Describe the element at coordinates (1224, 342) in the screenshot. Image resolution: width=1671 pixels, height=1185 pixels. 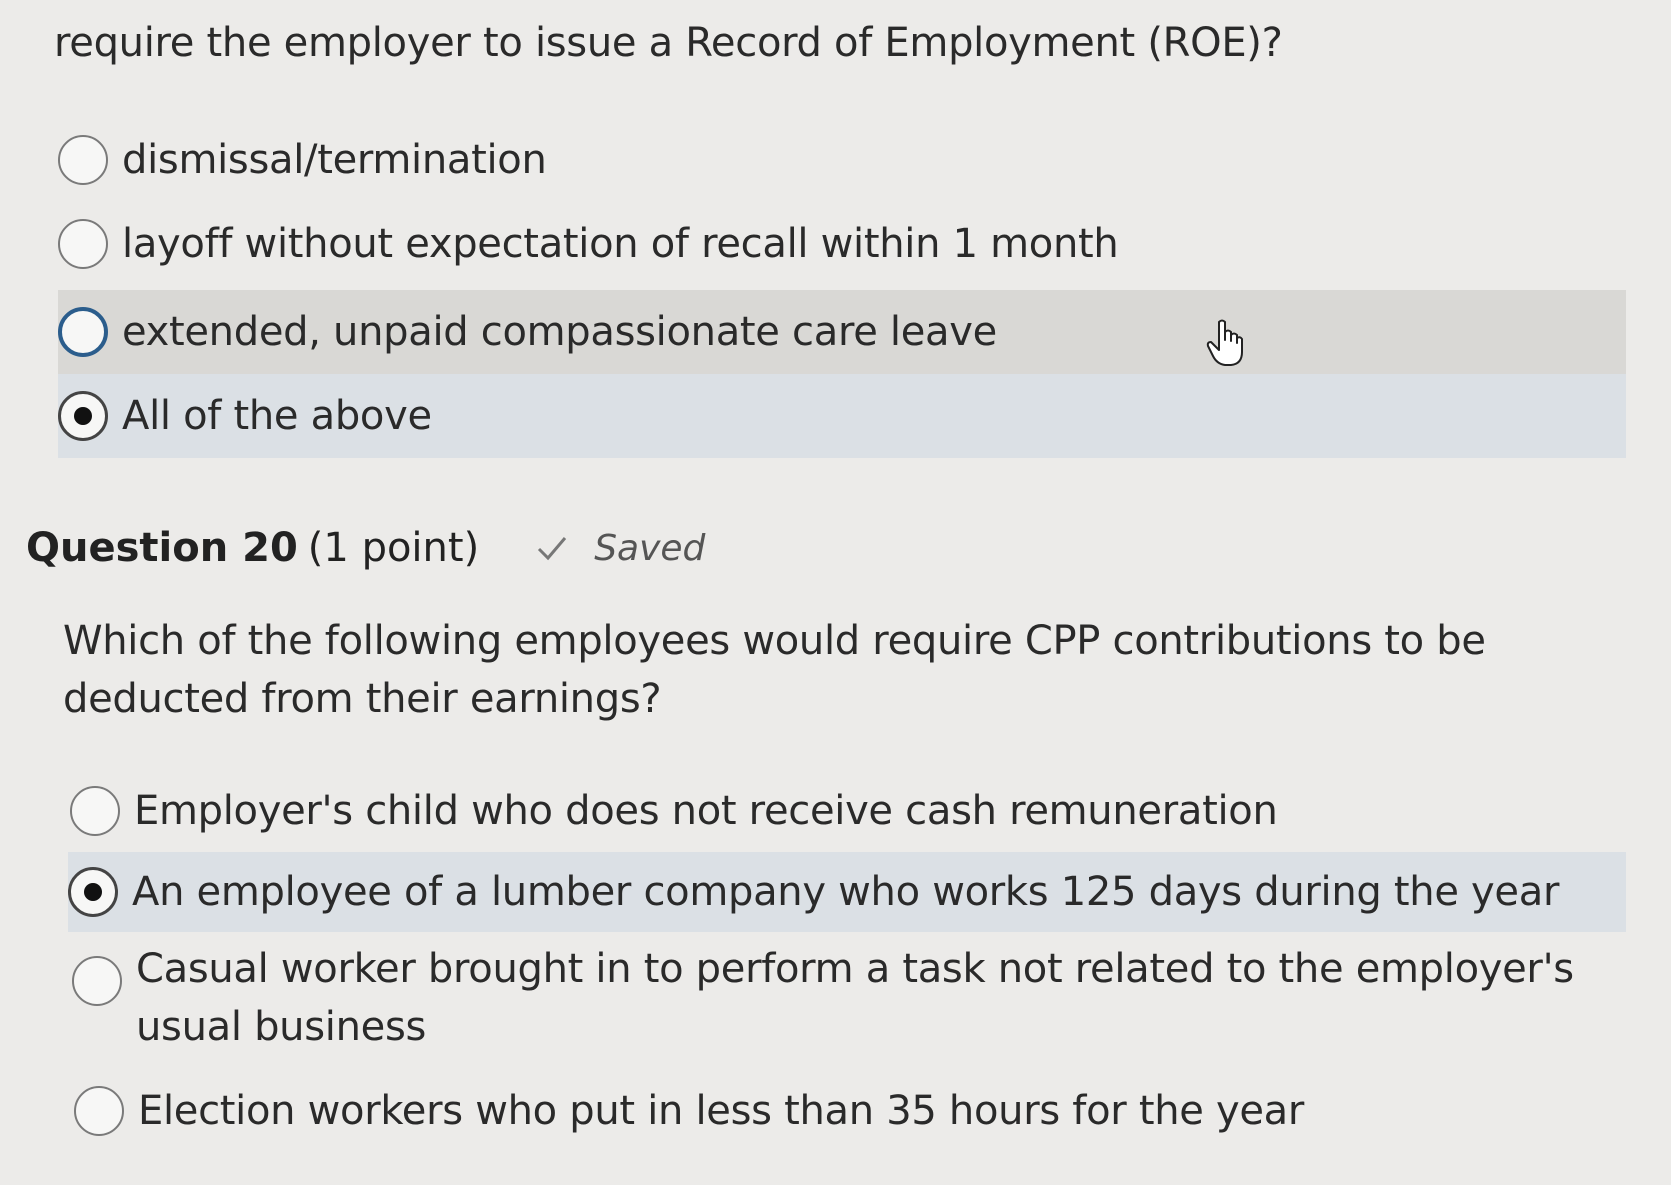
I see `hand-pointer-cursor-icon` at that location.